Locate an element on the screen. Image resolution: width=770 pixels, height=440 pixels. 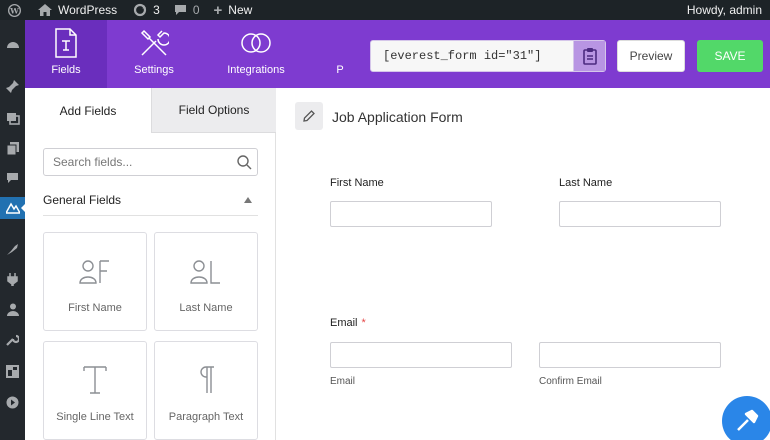
email-label: Email * is located at coordinates (348, 323).